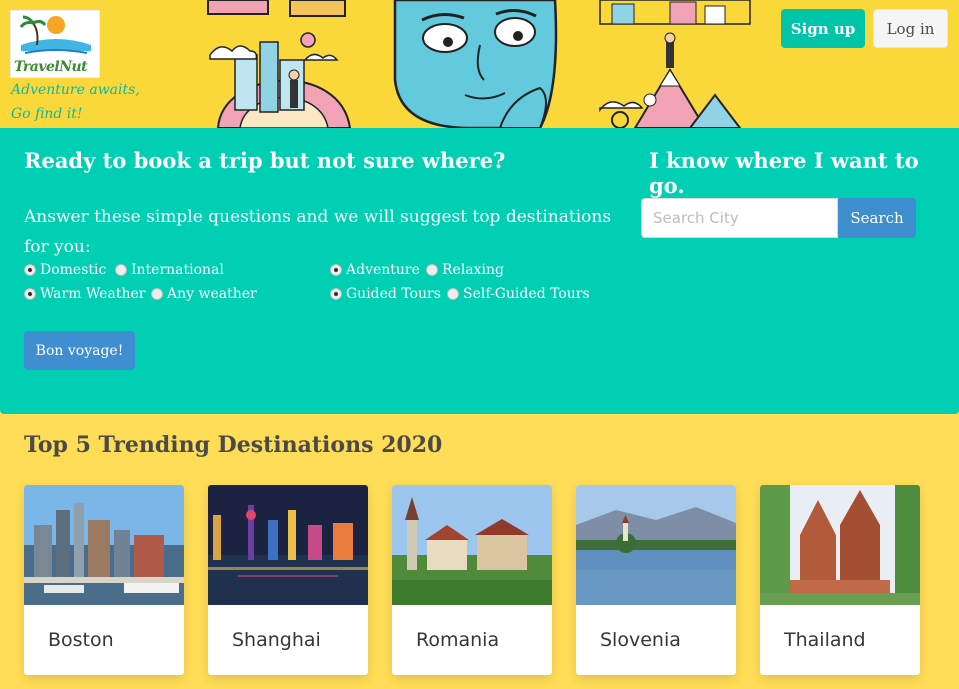 The height and width of the screenshot is (689, 959). What do you see at coordinates (910, 28) in the screenshot?
I see `login-button: Log in` at bounding box center [910, 28].